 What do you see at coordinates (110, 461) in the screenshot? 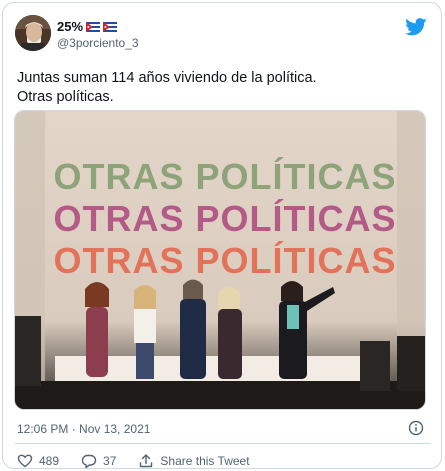
I see `reply-count: 37` at bounding box center [110, 461].